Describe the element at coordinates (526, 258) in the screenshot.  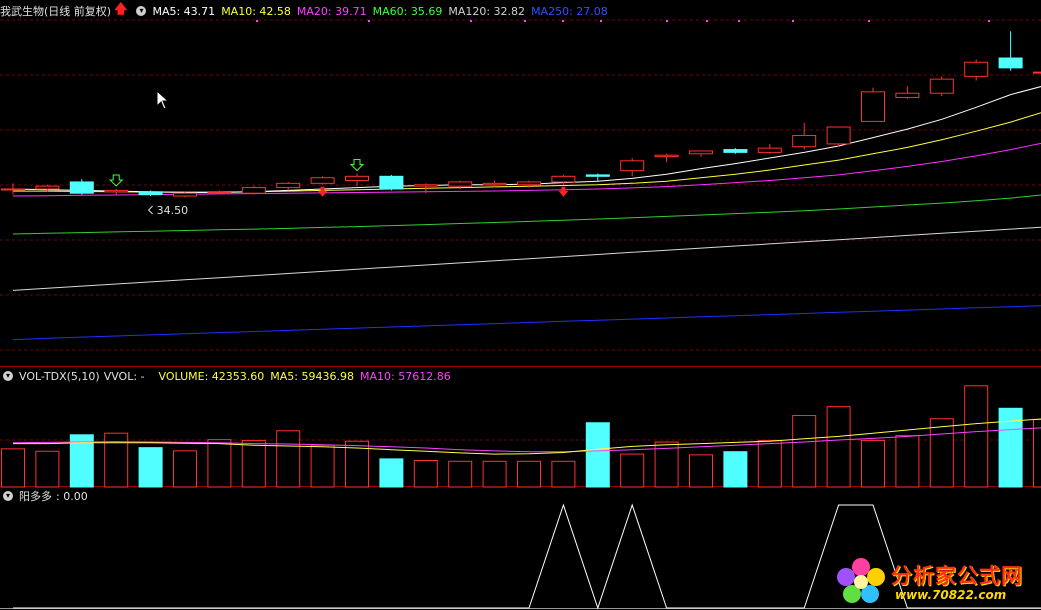
I see `ma120-line` at that location.